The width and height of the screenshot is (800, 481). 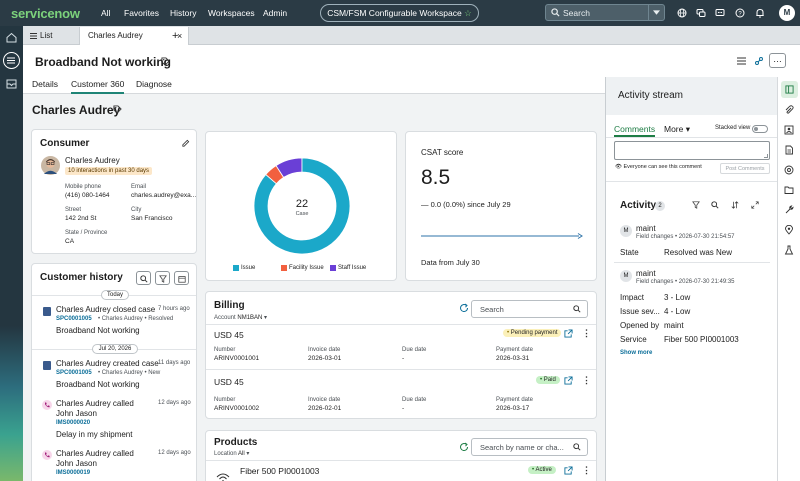 I want to click on help-icon: ?, so click(x=740, y=13).